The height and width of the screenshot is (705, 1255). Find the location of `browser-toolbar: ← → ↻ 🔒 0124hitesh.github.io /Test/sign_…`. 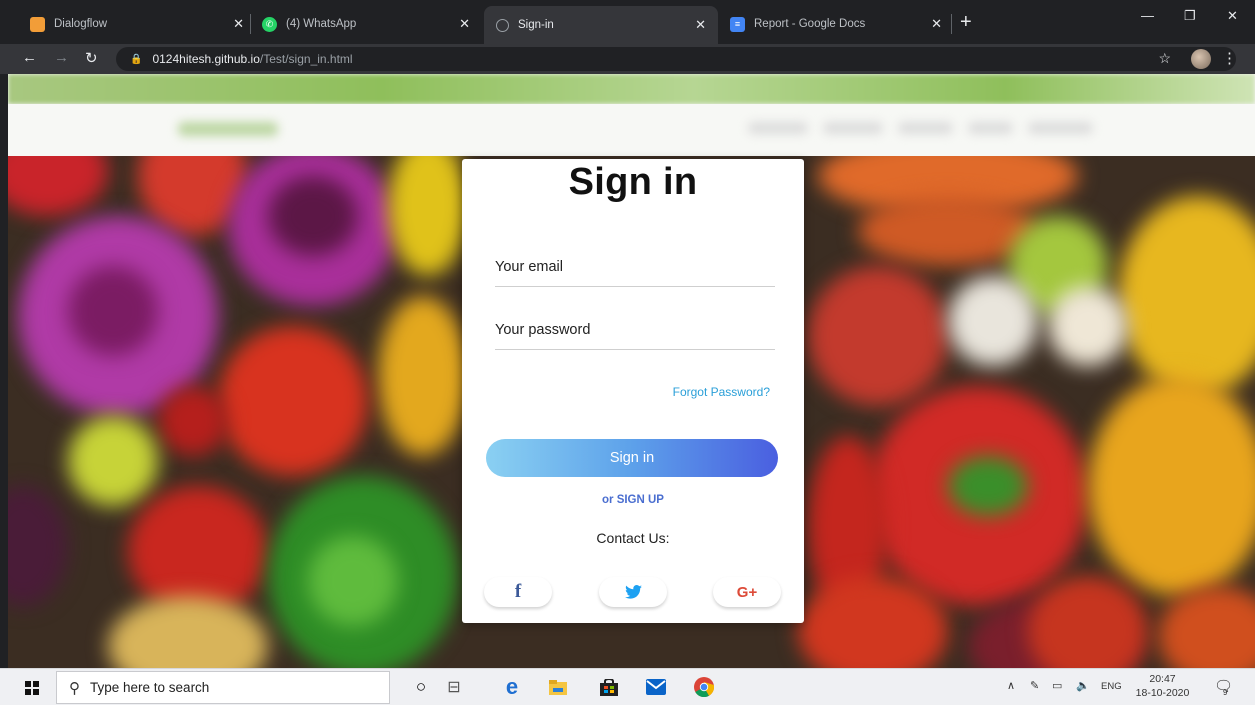

browser-toolbar: ← → ↻ 🔒 0124hitesh.github.io /Test/sign_… is located at coordinates (627, 59).